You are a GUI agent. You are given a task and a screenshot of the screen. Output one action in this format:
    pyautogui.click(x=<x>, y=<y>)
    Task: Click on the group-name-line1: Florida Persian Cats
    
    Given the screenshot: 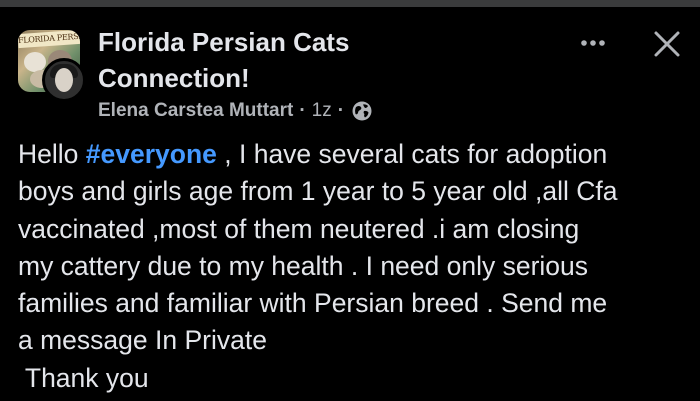 What is the action you would take?
    pyautogui.click(x=224, y=42)
    